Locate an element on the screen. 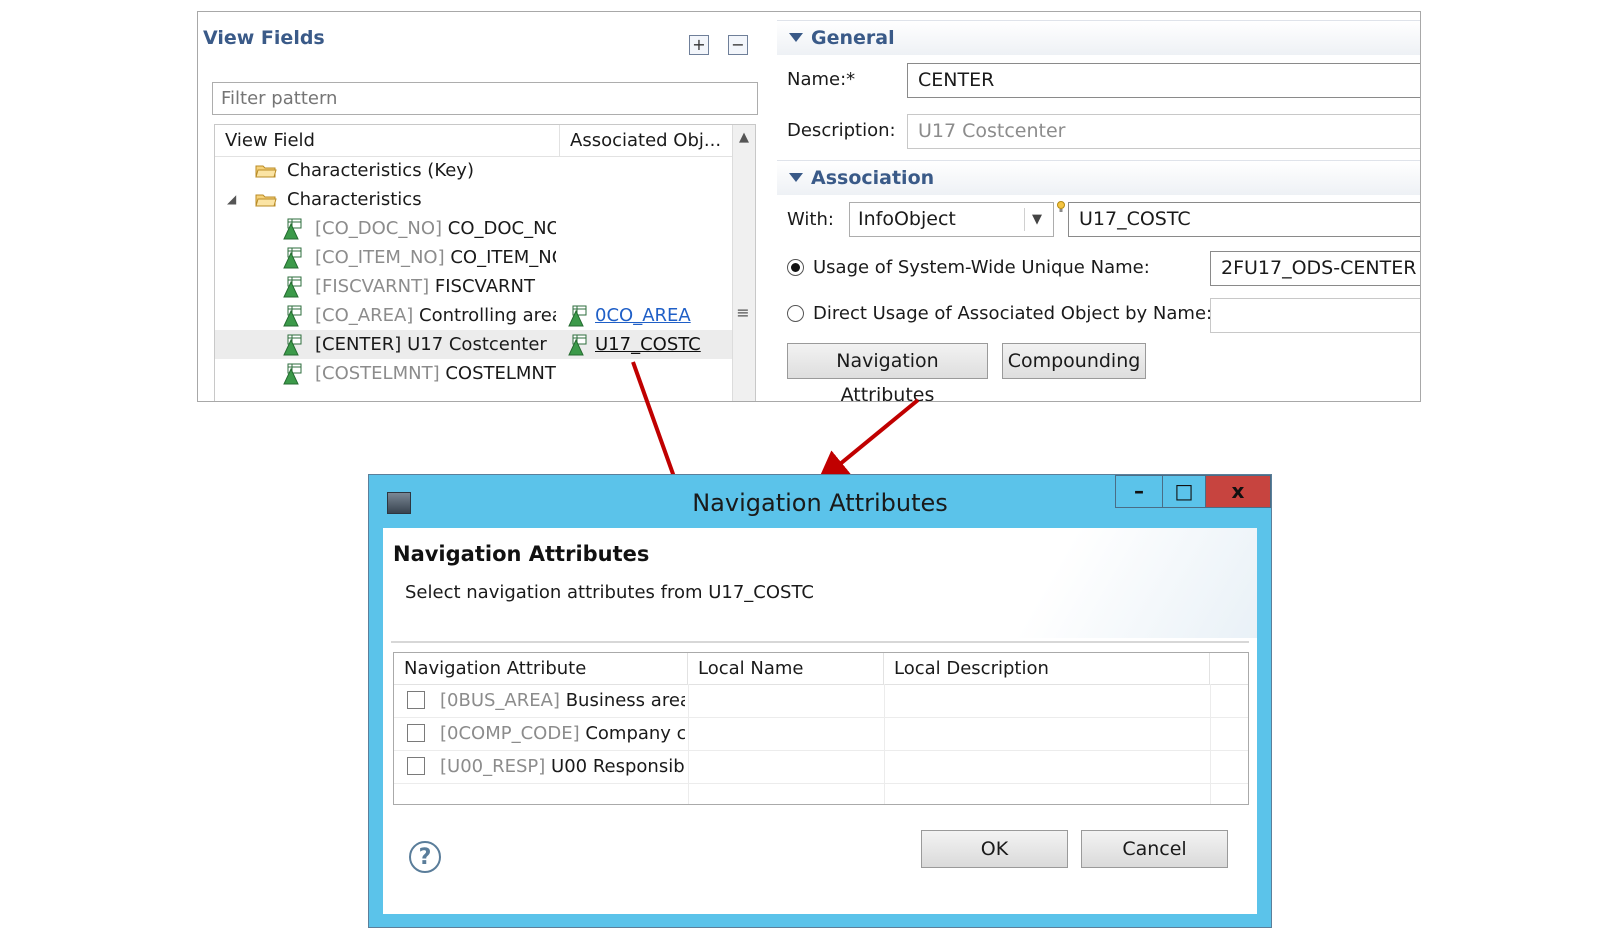  attribute-name: Company code is located at coordinates (635, 733).